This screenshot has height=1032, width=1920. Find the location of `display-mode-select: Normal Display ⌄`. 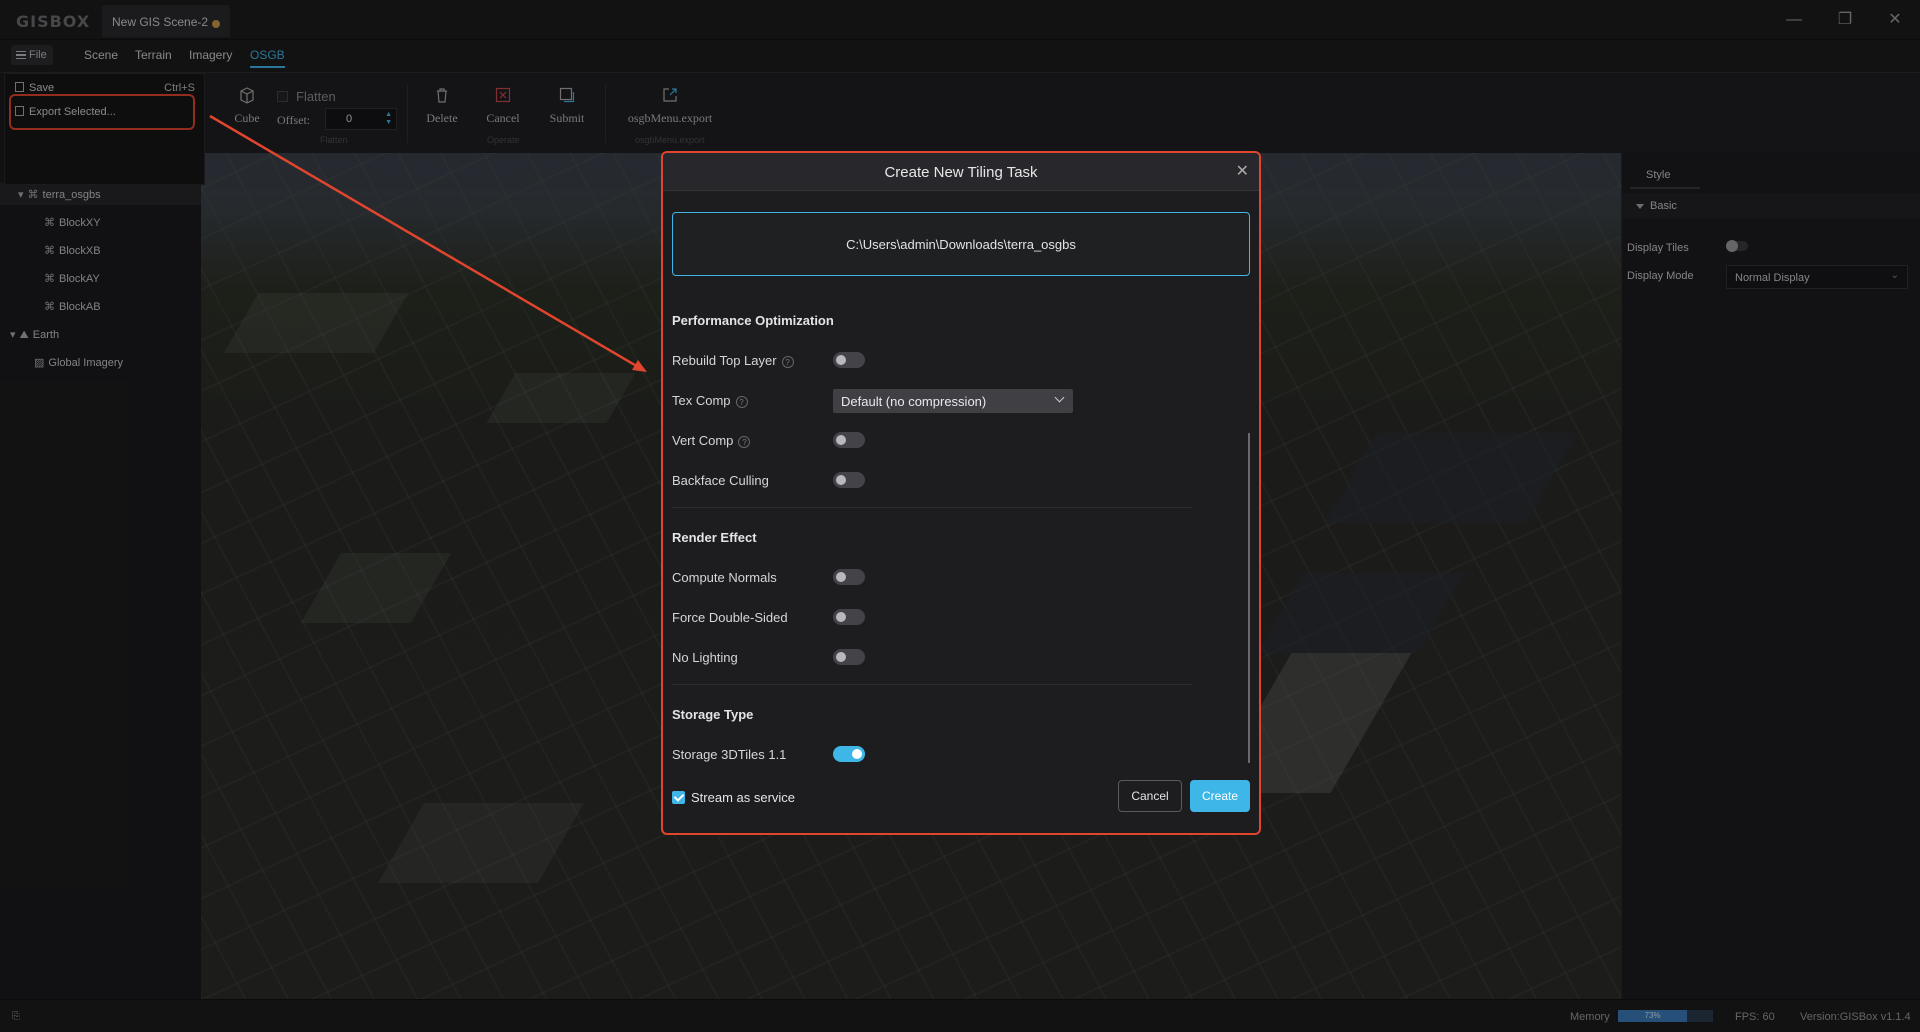

display-mode-select: Normal Display ⌄ is located at coordinates (1817, 277).